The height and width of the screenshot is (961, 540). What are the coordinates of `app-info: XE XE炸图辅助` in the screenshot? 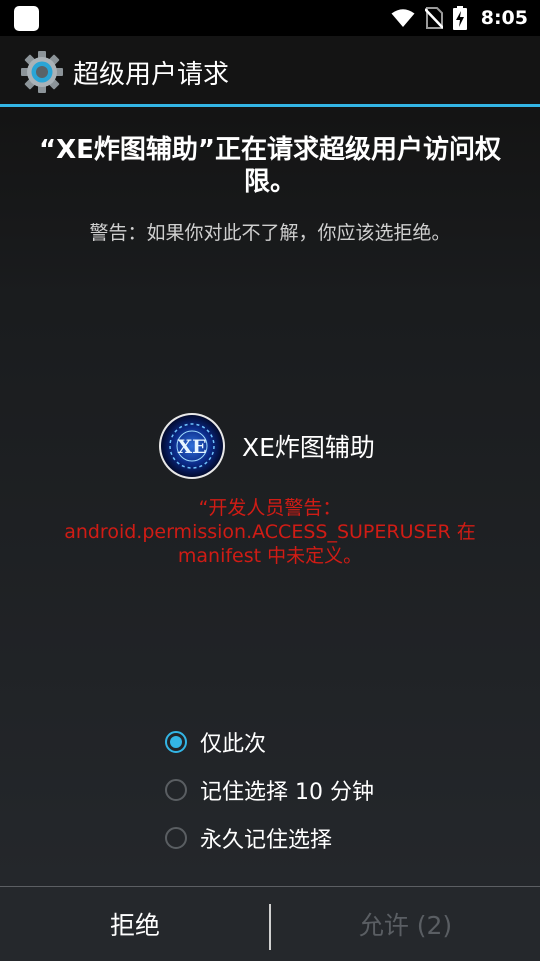 It's located at (266, 446).